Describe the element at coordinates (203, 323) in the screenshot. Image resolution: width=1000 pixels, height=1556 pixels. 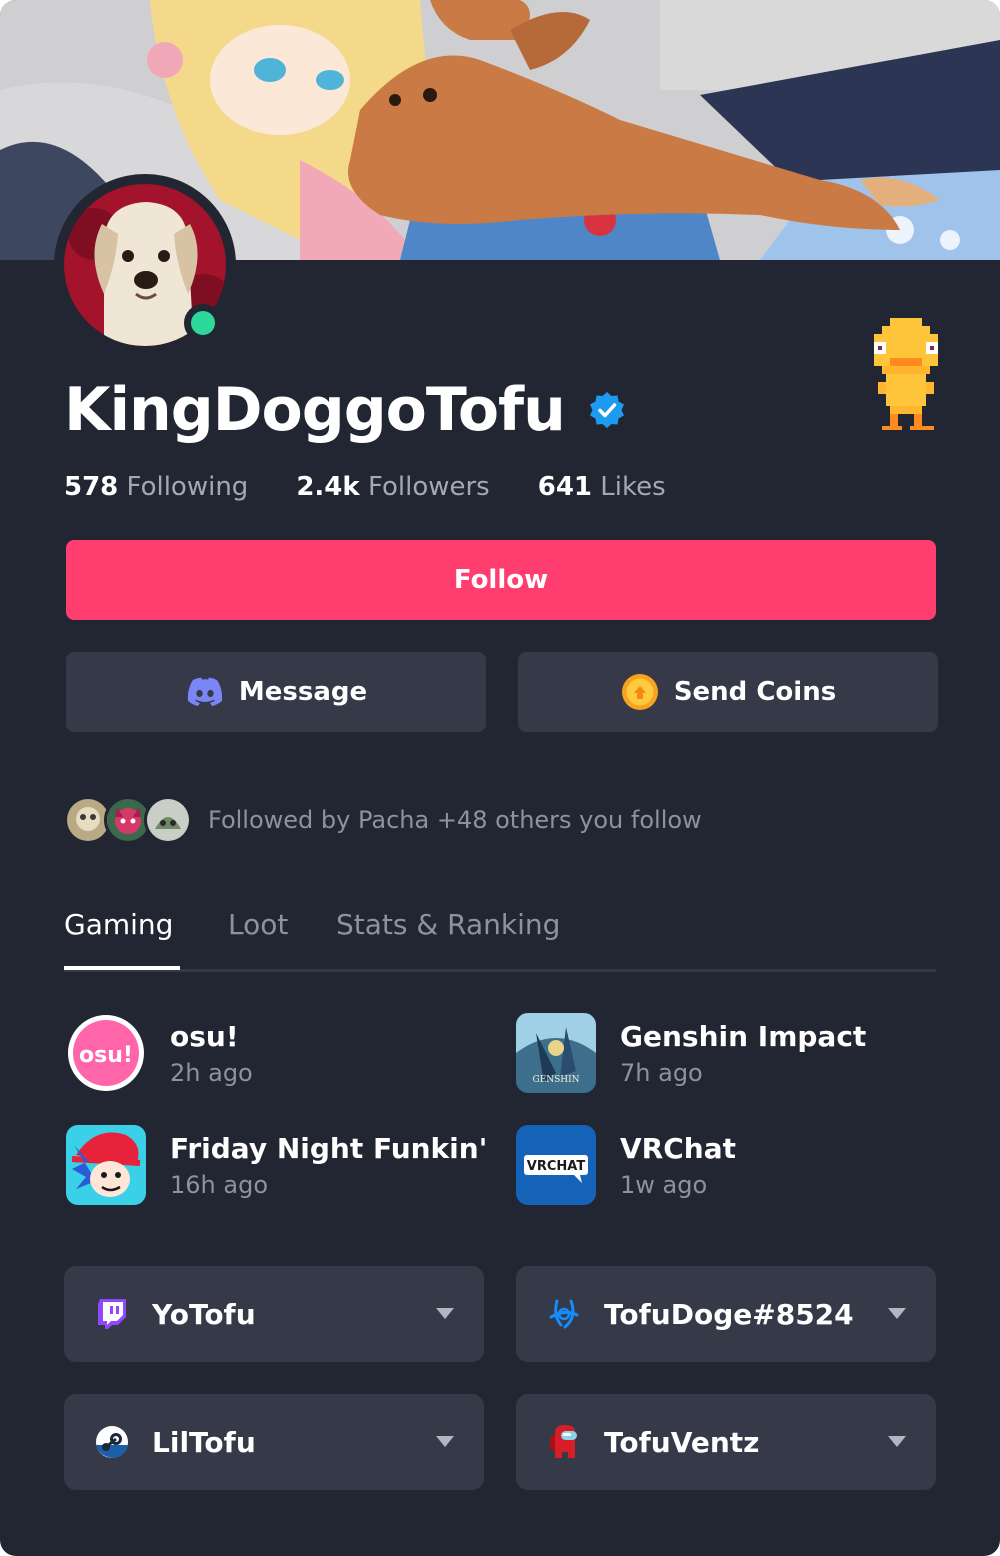
I see `online-status-indicator` at that location.